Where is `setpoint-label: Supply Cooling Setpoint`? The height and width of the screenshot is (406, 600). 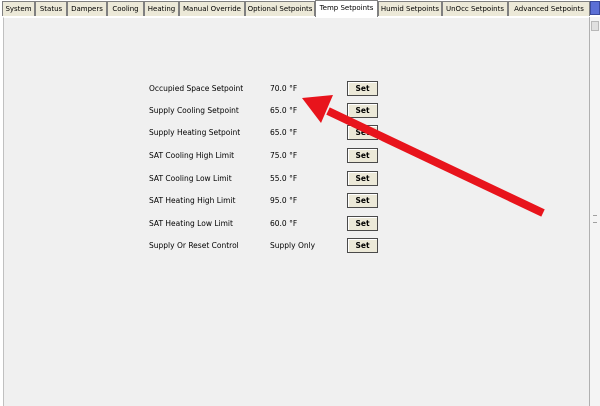
setpoint-label: Supply Cooling Setpoint is located at coordinates (194, 110).